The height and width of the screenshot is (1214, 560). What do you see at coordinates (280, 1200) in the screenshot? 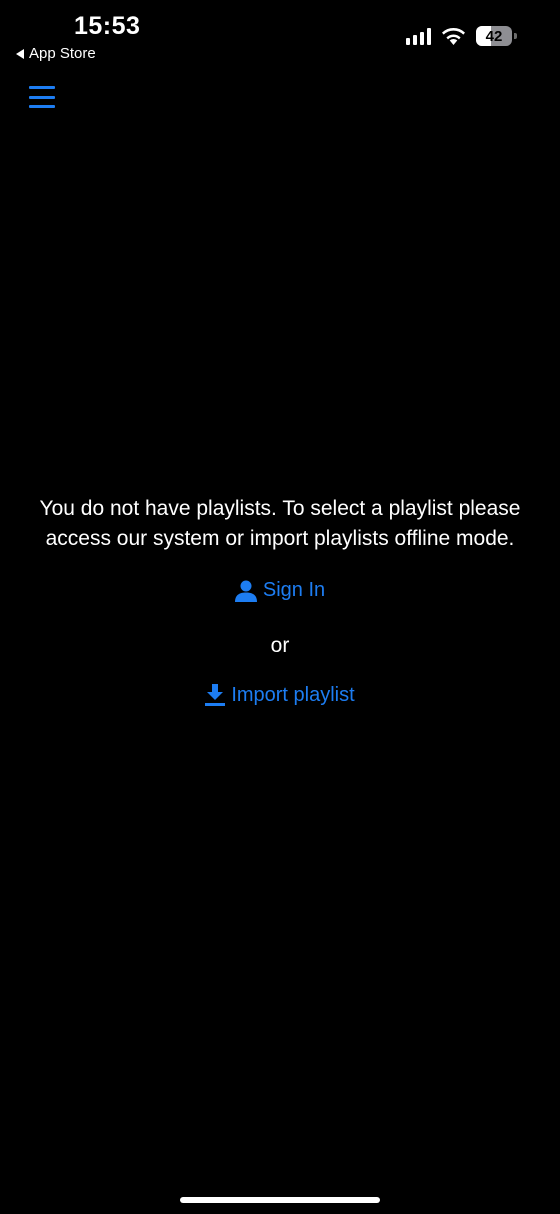
I see `home-indicator` at bounding box center [280, 1200].